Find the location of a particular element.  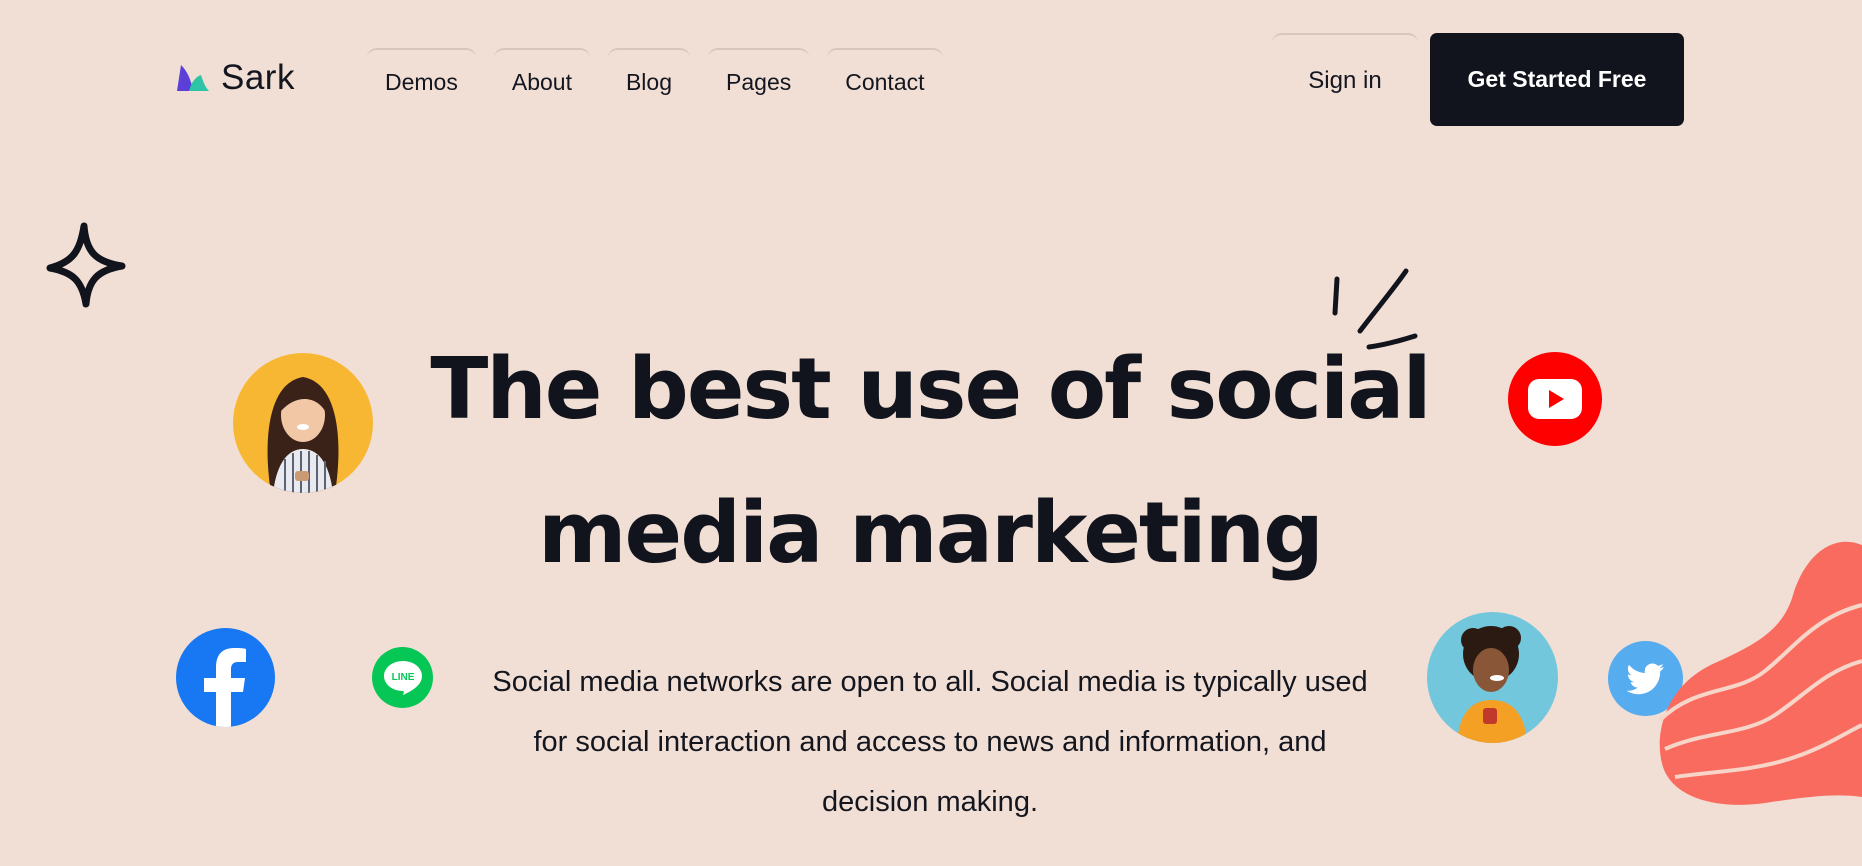

youtube-play-icon is located at coordinates (1555, 399).